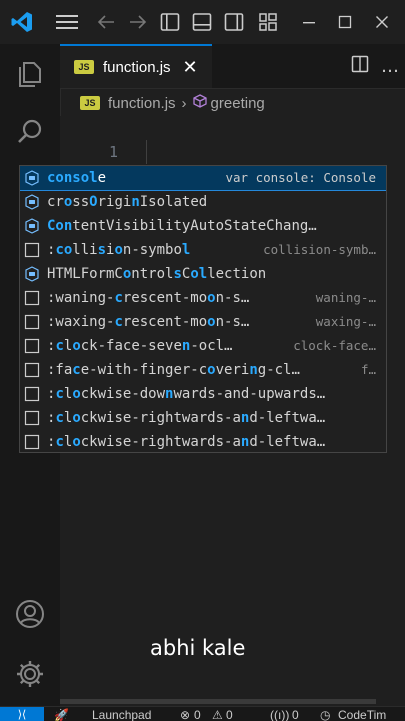 The image size is (405, 721). What do you see at coordinates (184, 103) in the screenshot?
I see `chevron-right-icon: ›` at bounding box center [184, 103].